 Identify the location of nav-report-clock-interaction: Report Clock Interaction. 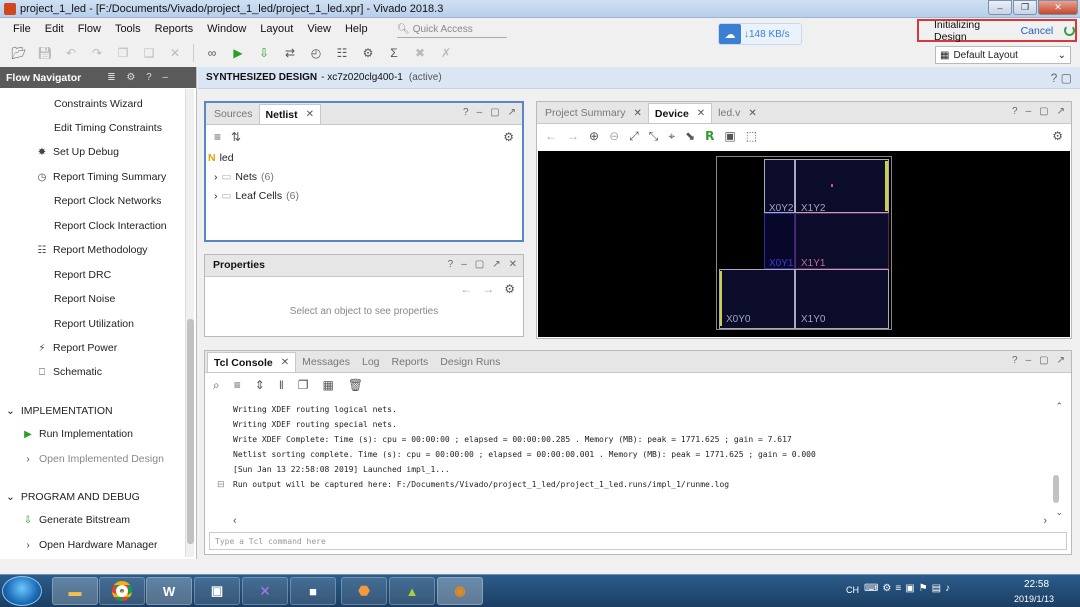
(110, 226).